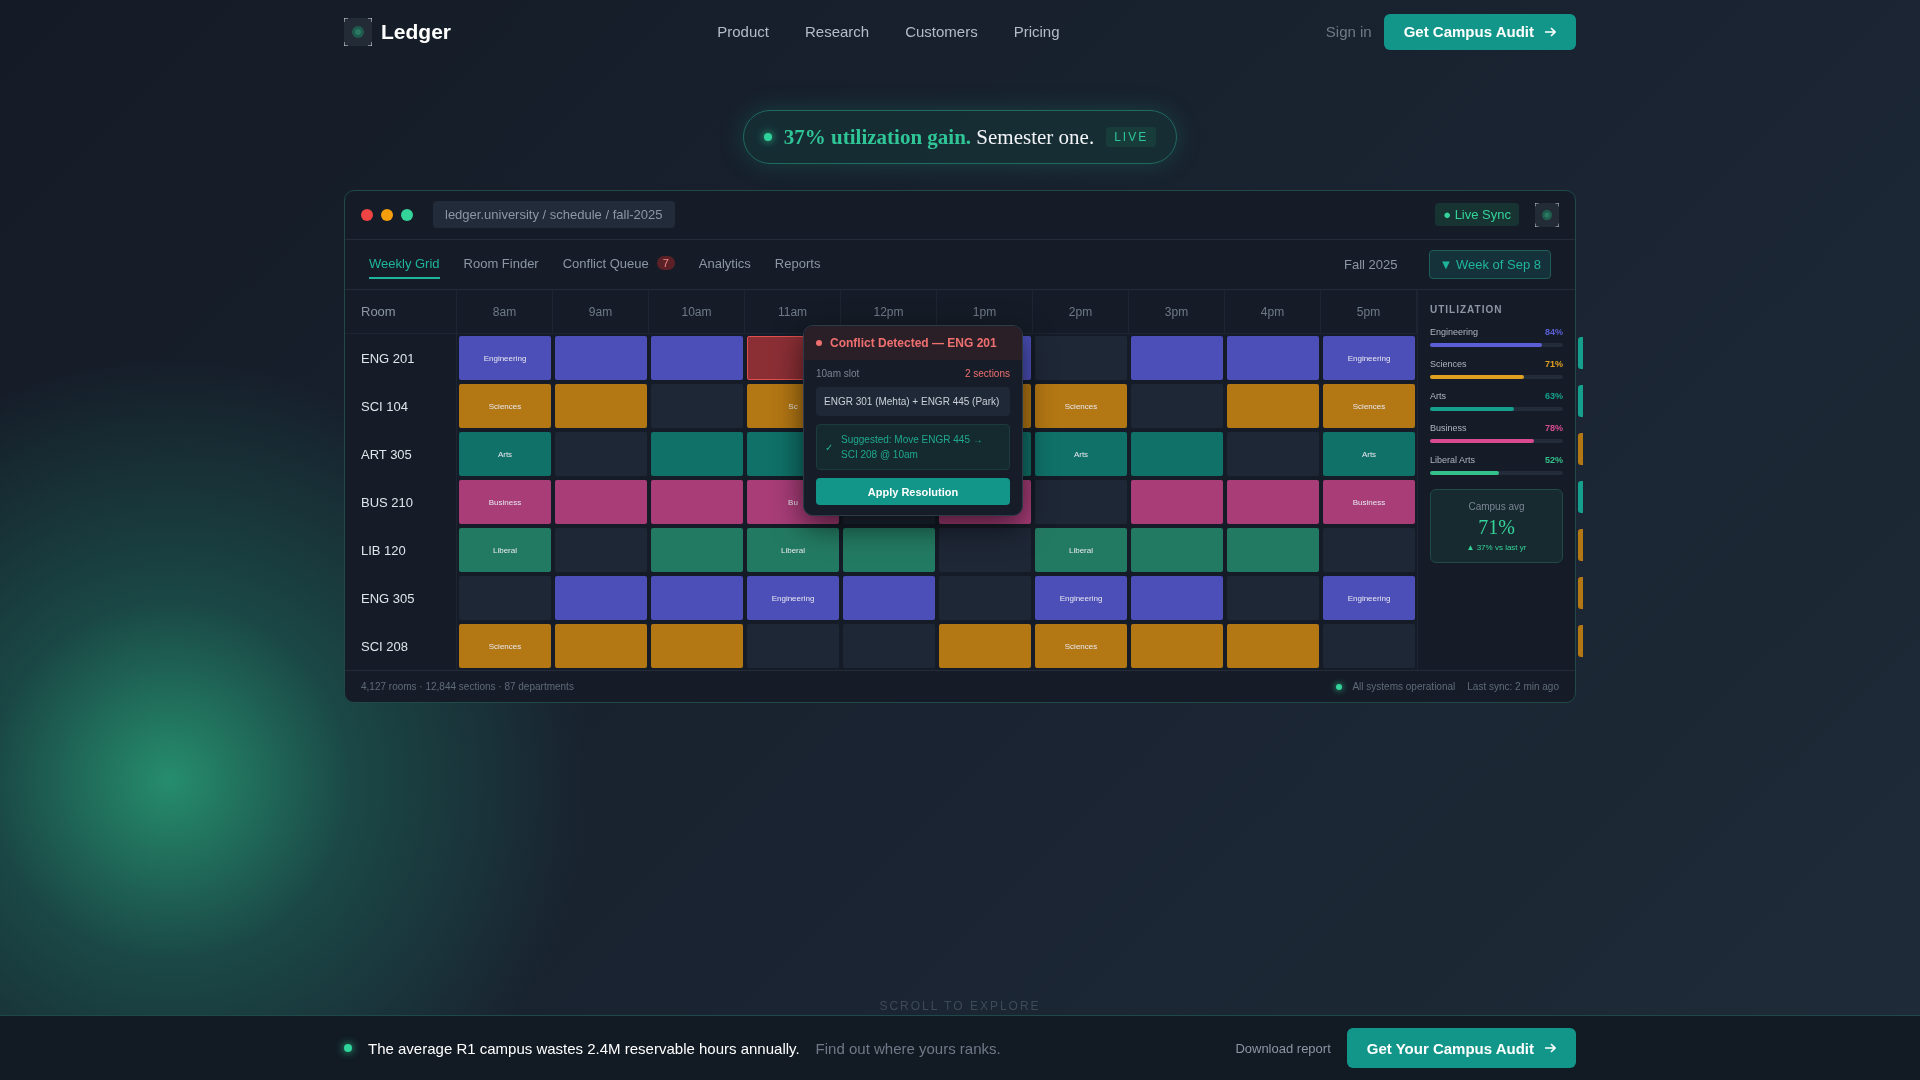 The width and height of the screenshot is (1920, 1080). Describe the element at coordinates (838, 374) in the screenshot. I see `slot-label: 10am slot` at that location.